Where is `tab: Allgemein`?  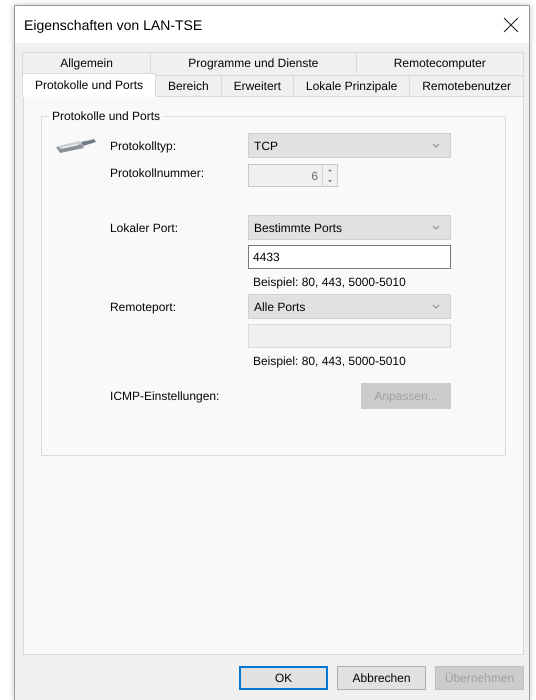 tab: Allgemein is located at coordinates (87, 62).